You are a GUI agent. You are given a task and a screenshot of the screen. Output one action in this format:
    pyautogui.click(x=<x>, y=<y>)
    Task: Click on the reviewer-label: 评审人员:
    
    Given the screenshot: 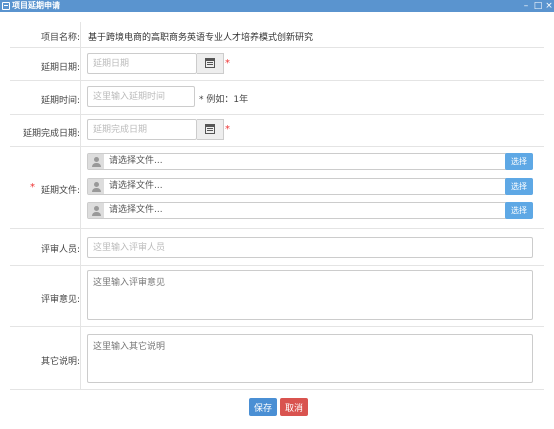 What is the action you would take?
    pyautogui.click(x=60, y=250)
    